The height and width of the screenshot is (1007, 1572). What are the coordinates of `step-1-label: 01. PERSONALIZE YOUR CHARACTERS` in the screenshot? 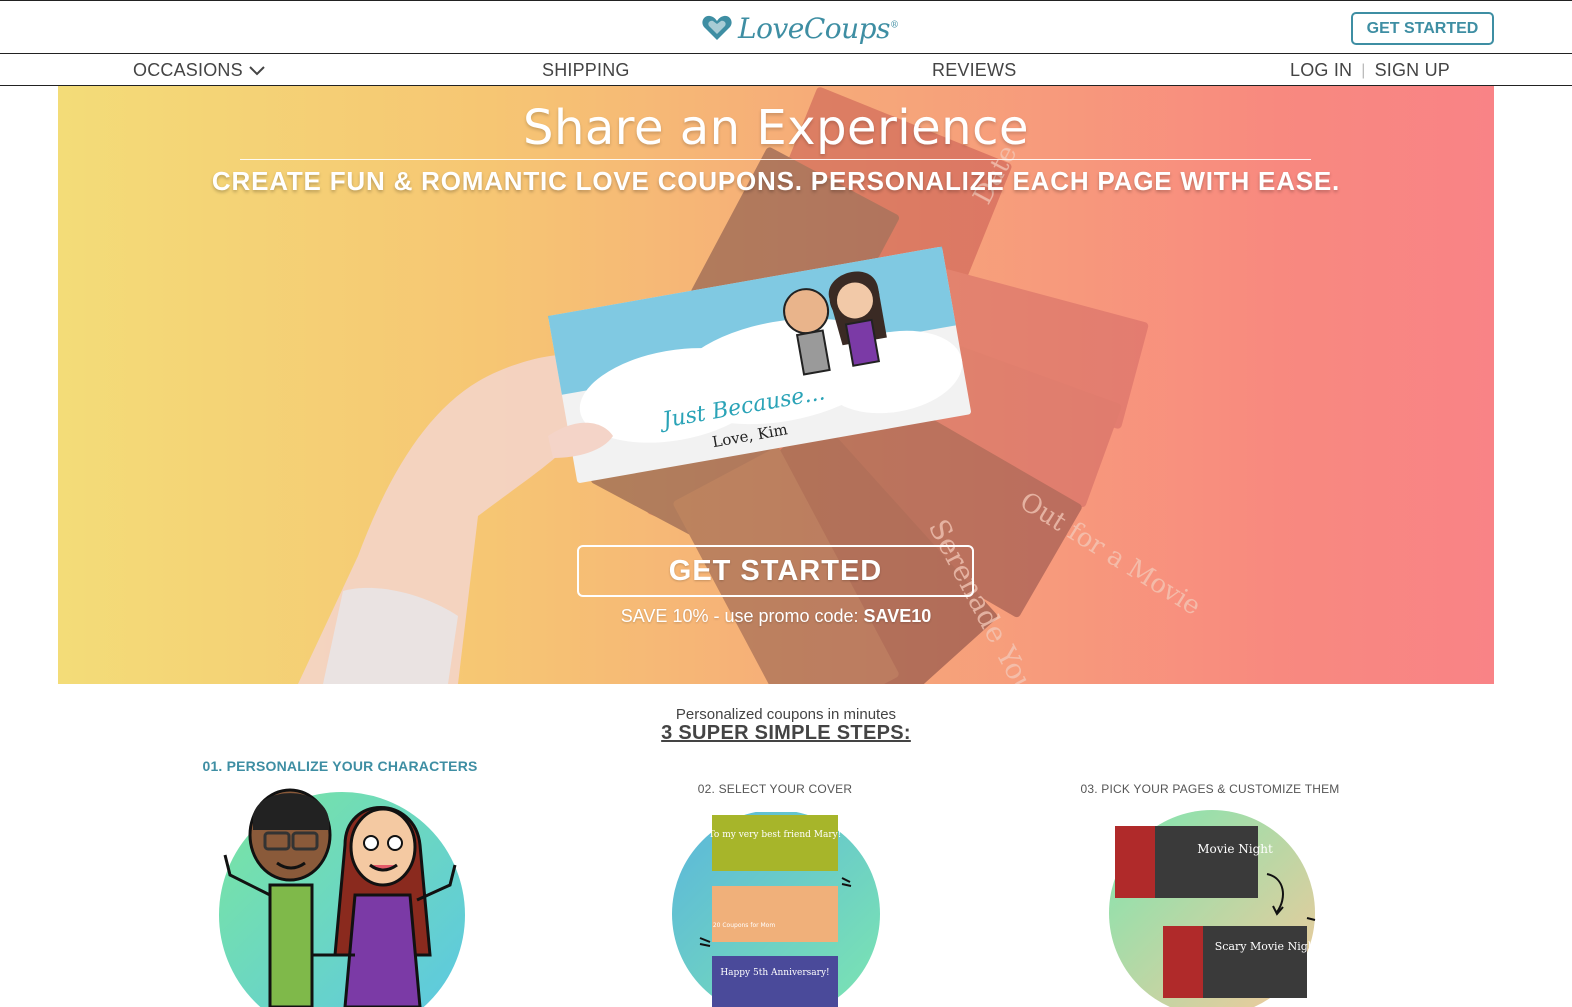 It's located at (340, 766).